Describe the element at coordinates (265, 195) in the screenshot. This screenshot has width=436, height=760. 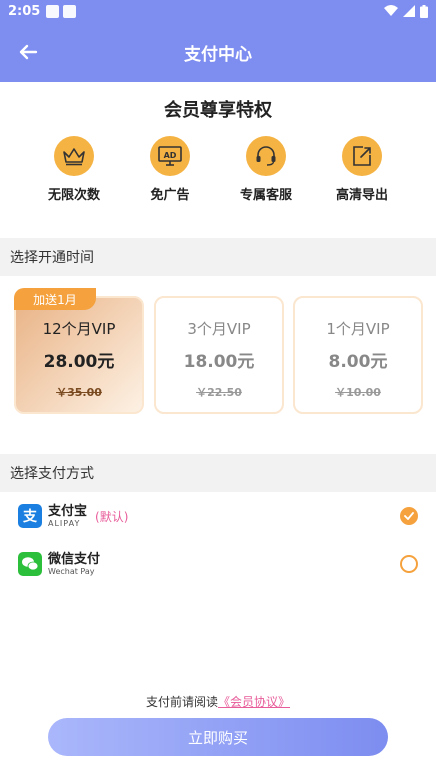
I see `privilege-label: 专属客服` at that location.